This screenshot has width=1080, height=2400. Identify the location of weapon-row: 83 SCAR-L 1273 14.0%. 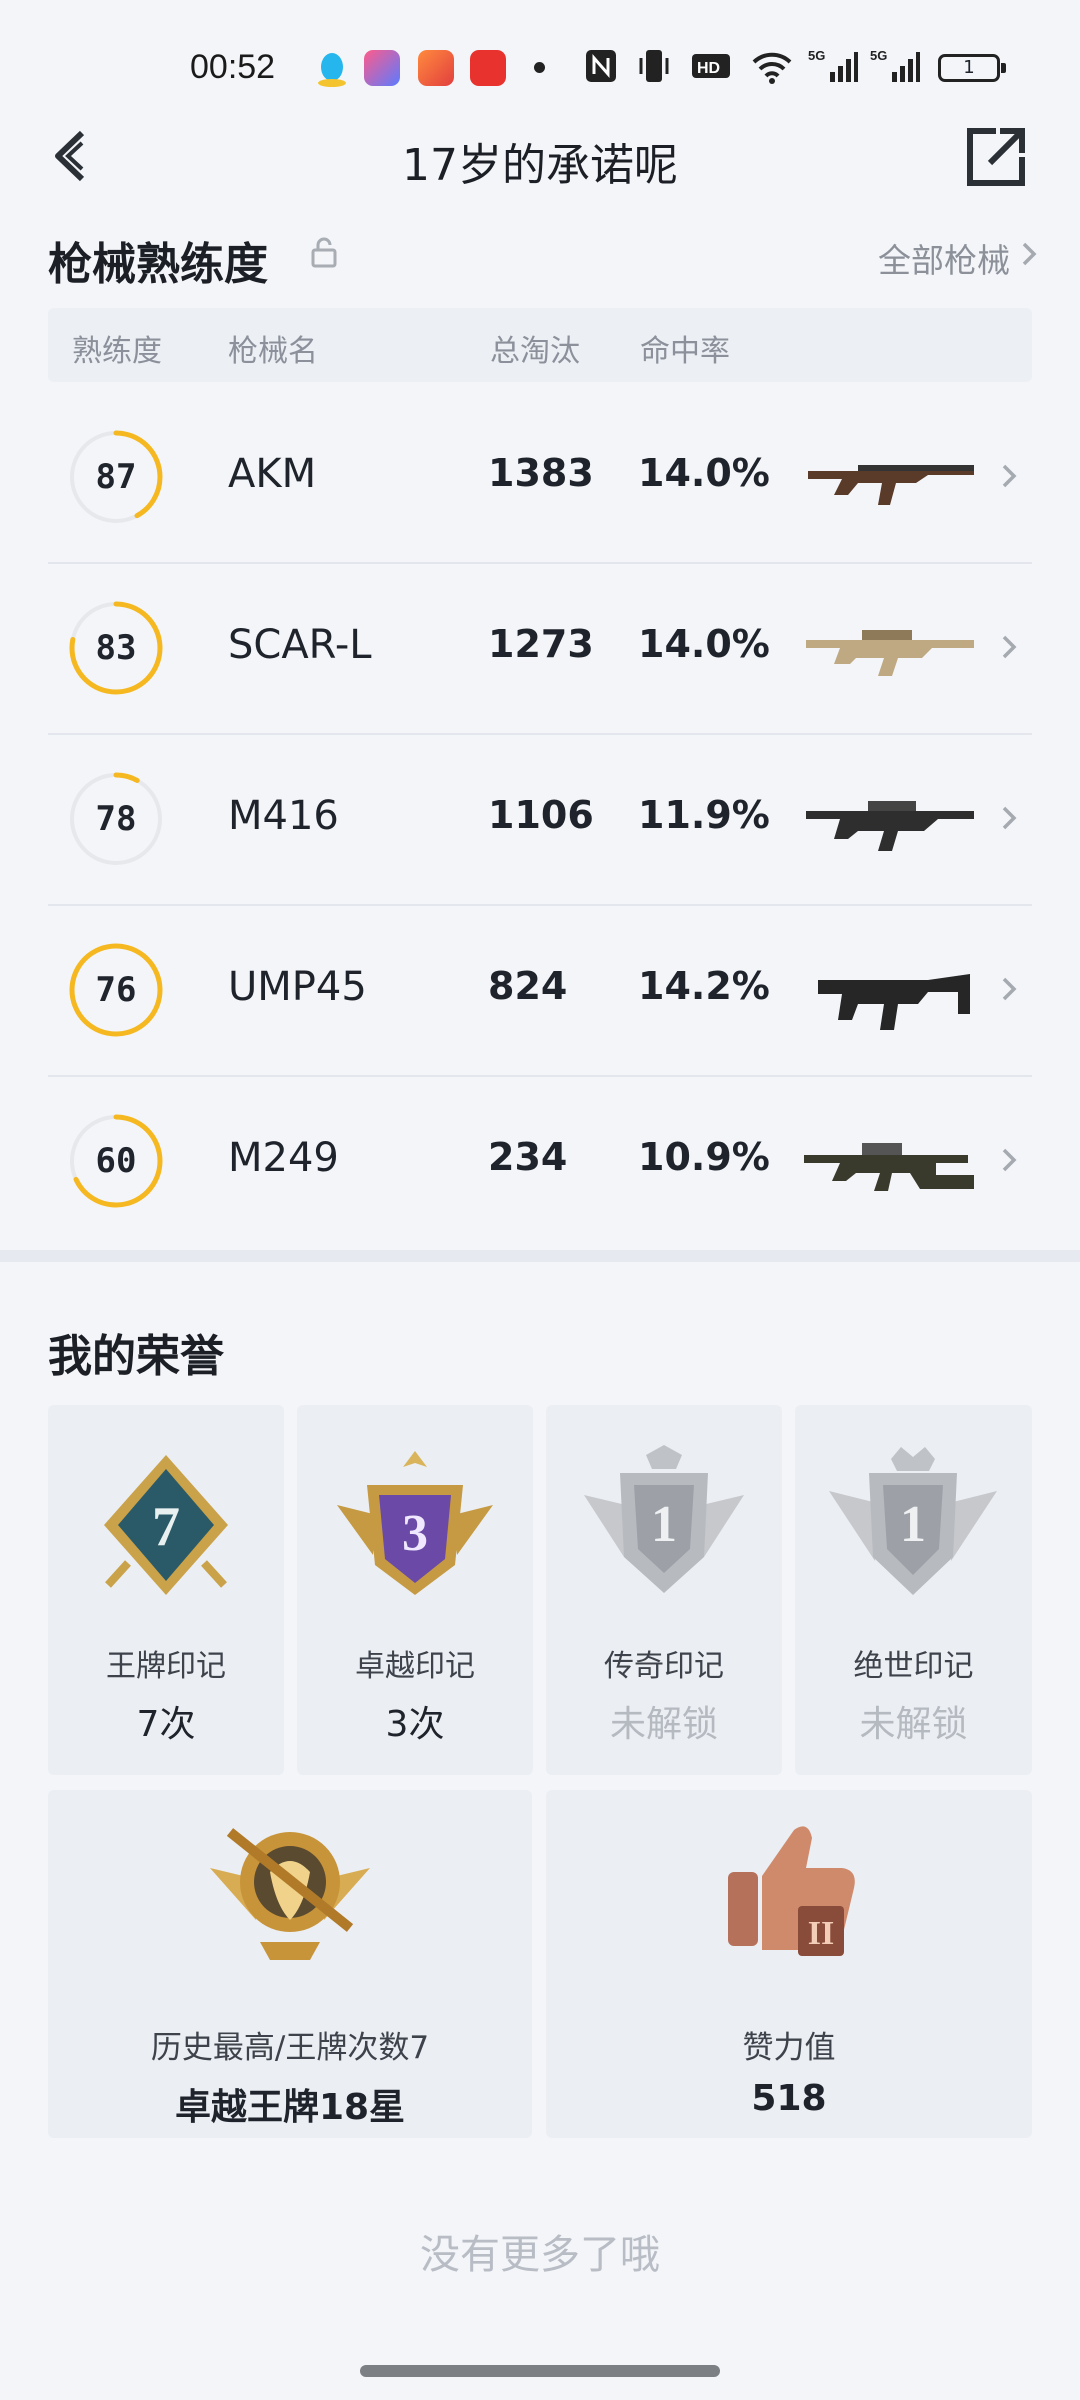
(540, 647).